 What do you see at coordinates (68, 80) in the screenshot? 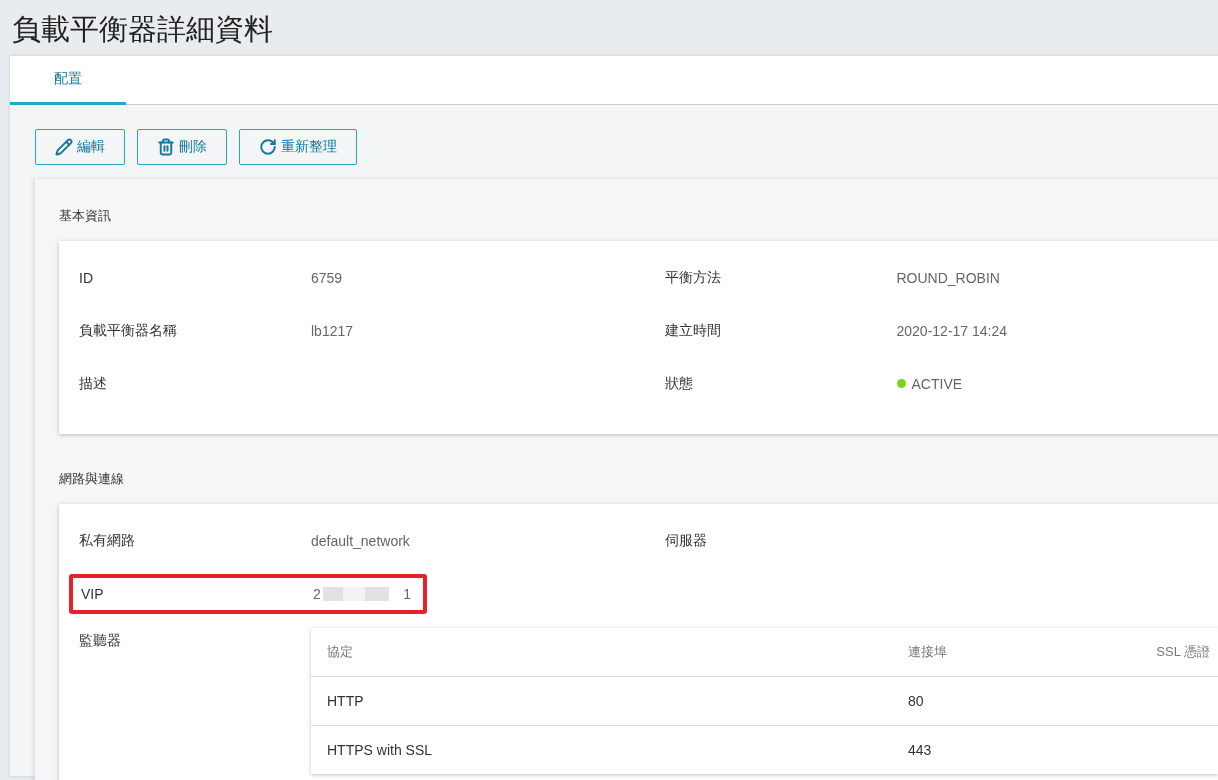
I see `tab: 配置` at bounding box center [68, 80].